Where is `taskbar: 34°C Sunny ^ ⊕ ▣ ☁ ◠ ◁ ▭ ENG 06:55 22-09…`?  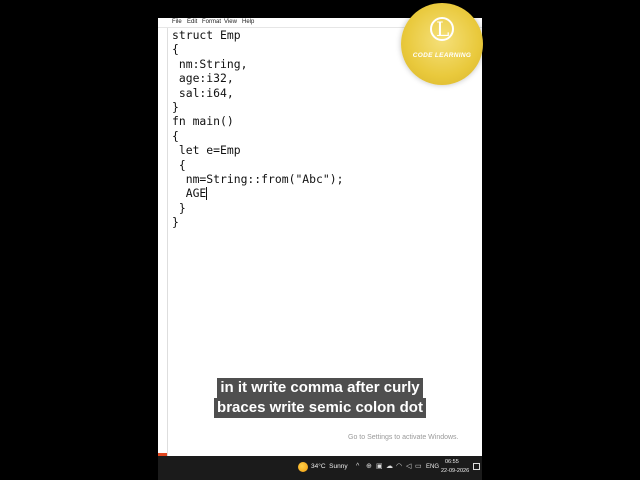 taskbar: 34°C Sunny ^ ⊕ ▣ ☁ ◠ ◁ ▭ ENG 06:55 22-09… is located at coordinates (320, 468).